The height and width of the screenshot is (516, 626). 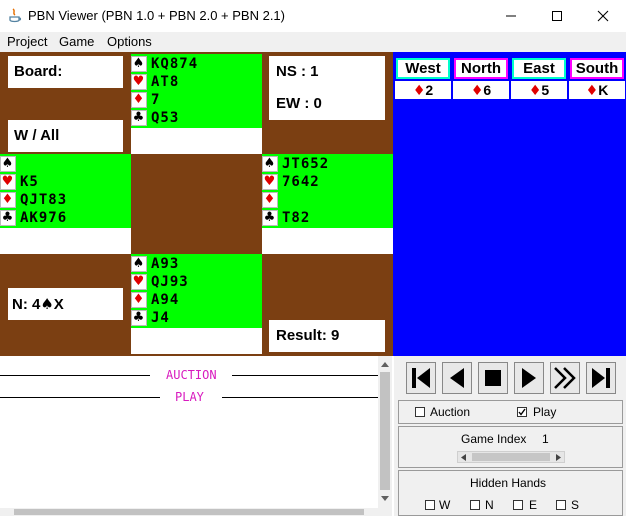 I want to click on auction-checkbox-label: Auction, so click(x=450, y=412).